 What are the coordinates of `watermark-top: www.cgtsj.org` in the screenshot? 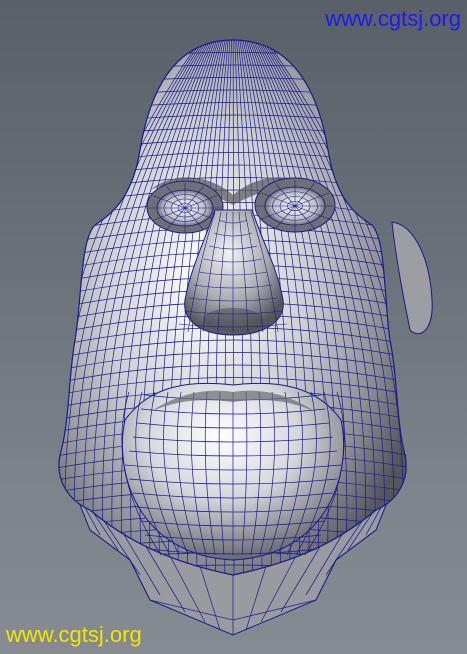 It's located at (393, 18).